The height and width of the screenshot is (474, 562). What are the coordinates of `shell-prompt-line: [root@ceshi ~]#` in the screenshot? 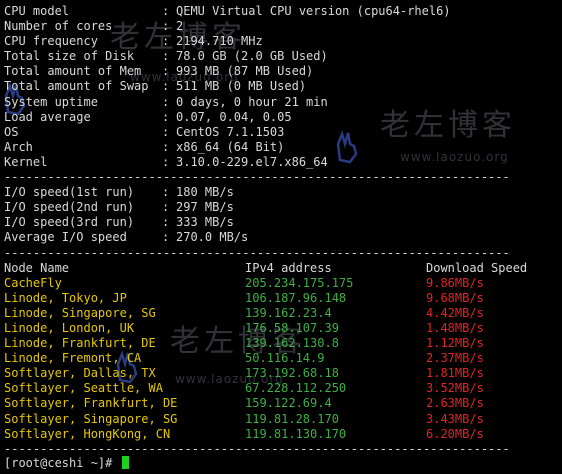 It's located at (66, 463).